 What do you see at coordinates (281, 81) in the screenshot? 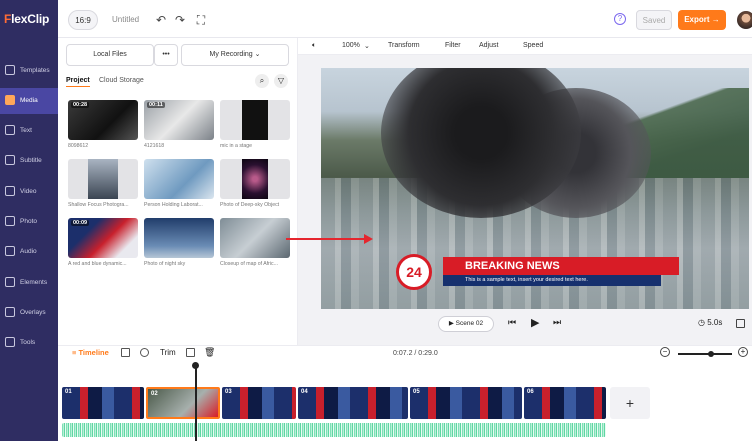
I see `filter-icon: ▽` at bounding box center [281, 81].